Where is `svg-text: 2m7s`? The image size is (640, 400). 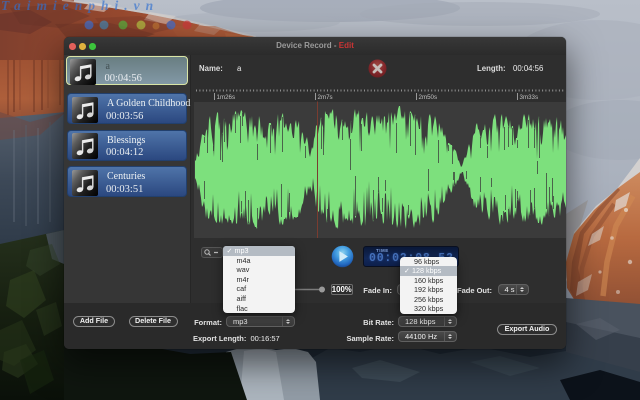
svg-text: 2m7s is located at coordinates (325, 97).